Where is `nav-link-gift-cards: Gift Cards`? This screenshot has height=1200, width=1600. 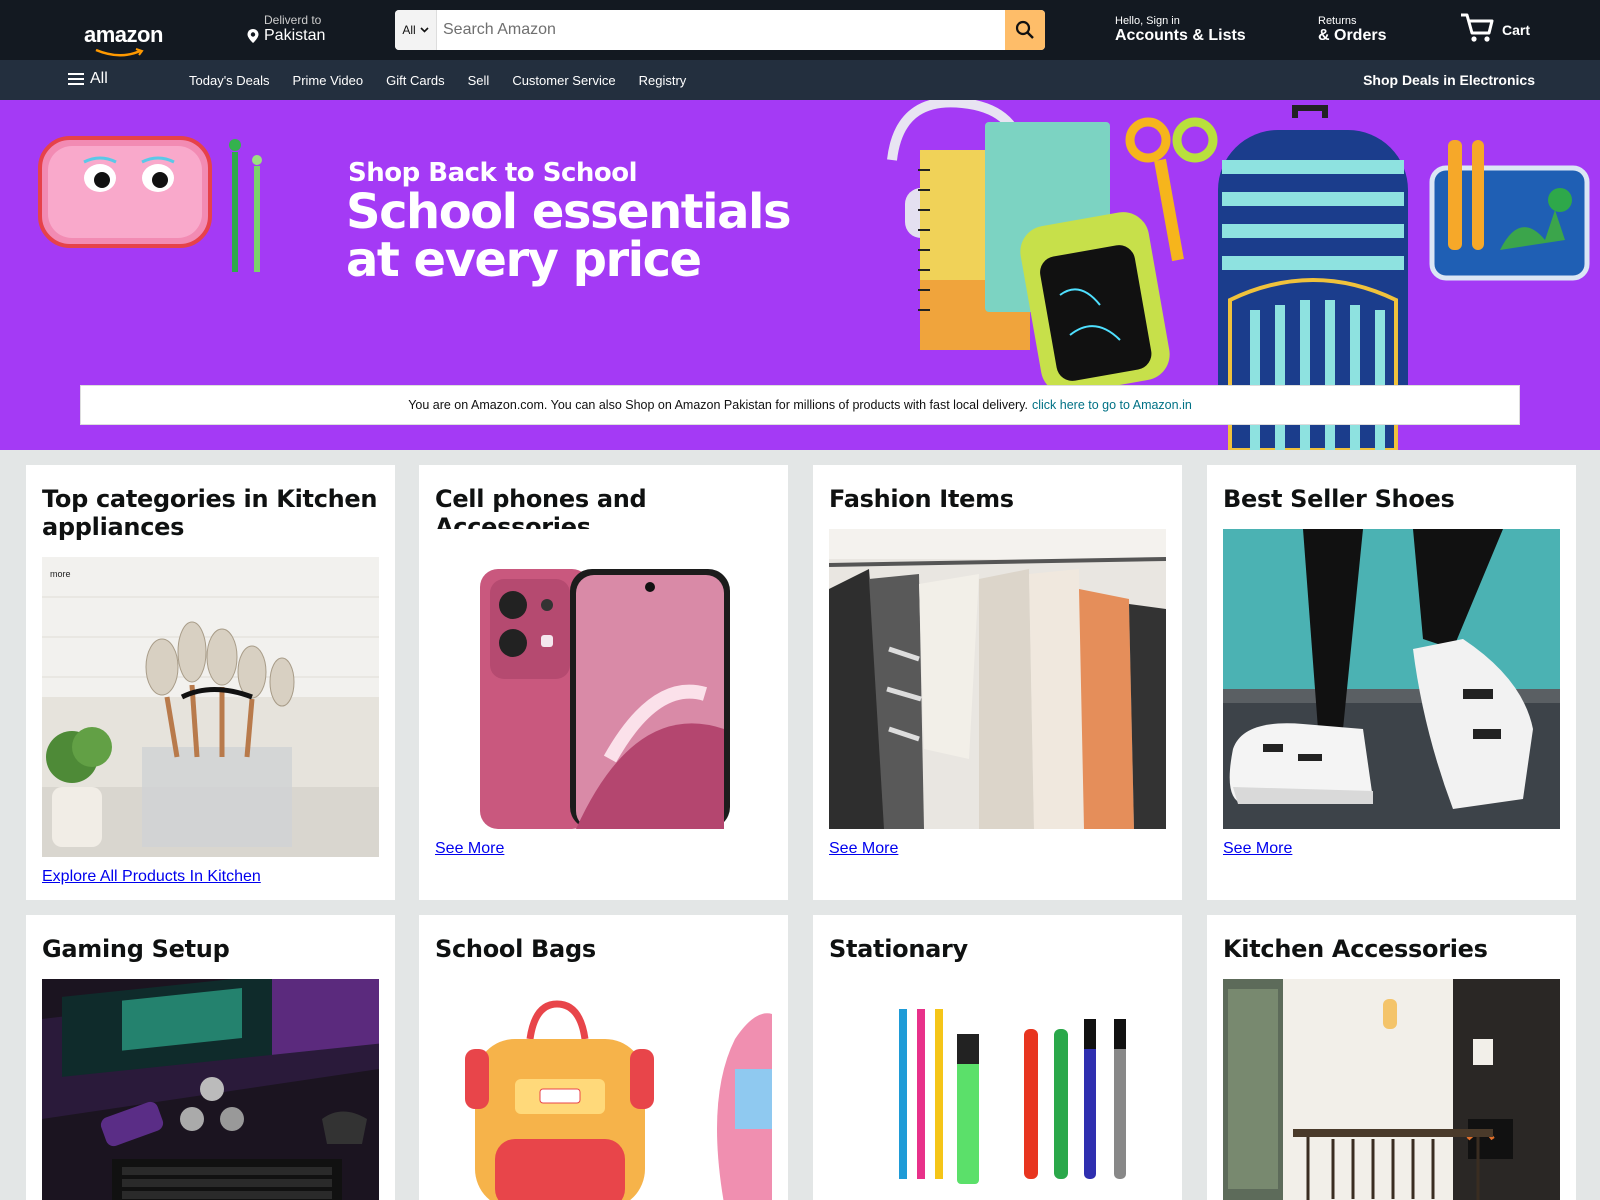
nav-link-gift-cards: Gift Cards is located at coordinates (415, 80).